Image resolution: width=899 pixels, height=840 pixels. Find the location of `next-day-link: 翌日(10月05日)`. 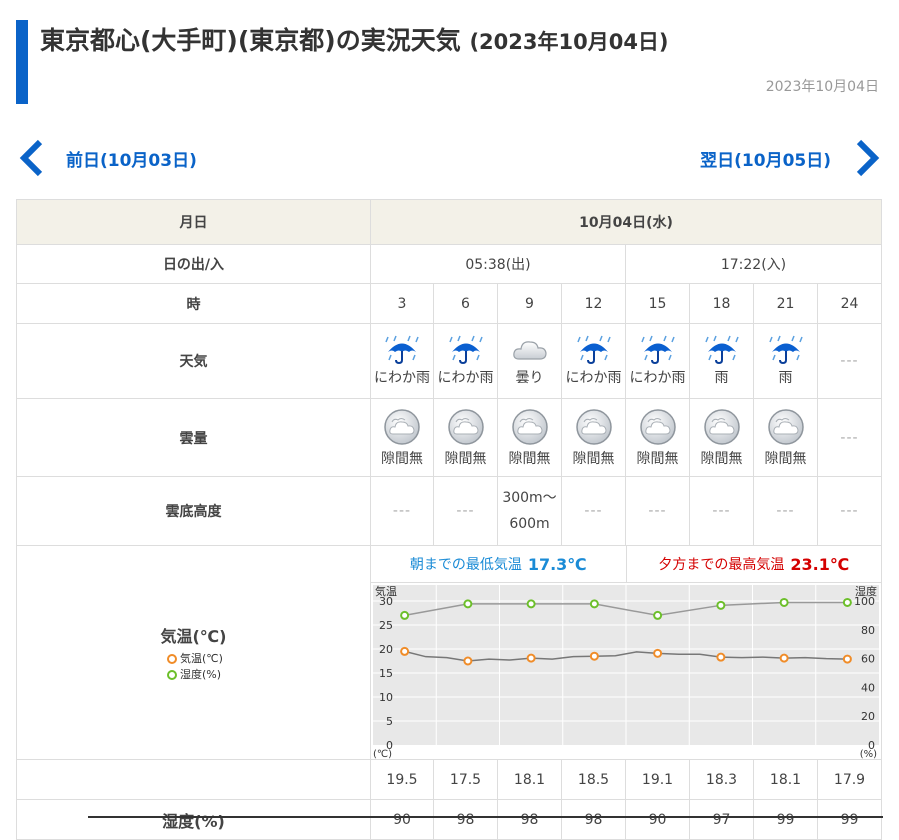

next-day-link: 翌日(10月05日) is located at coordinates (791, 158).